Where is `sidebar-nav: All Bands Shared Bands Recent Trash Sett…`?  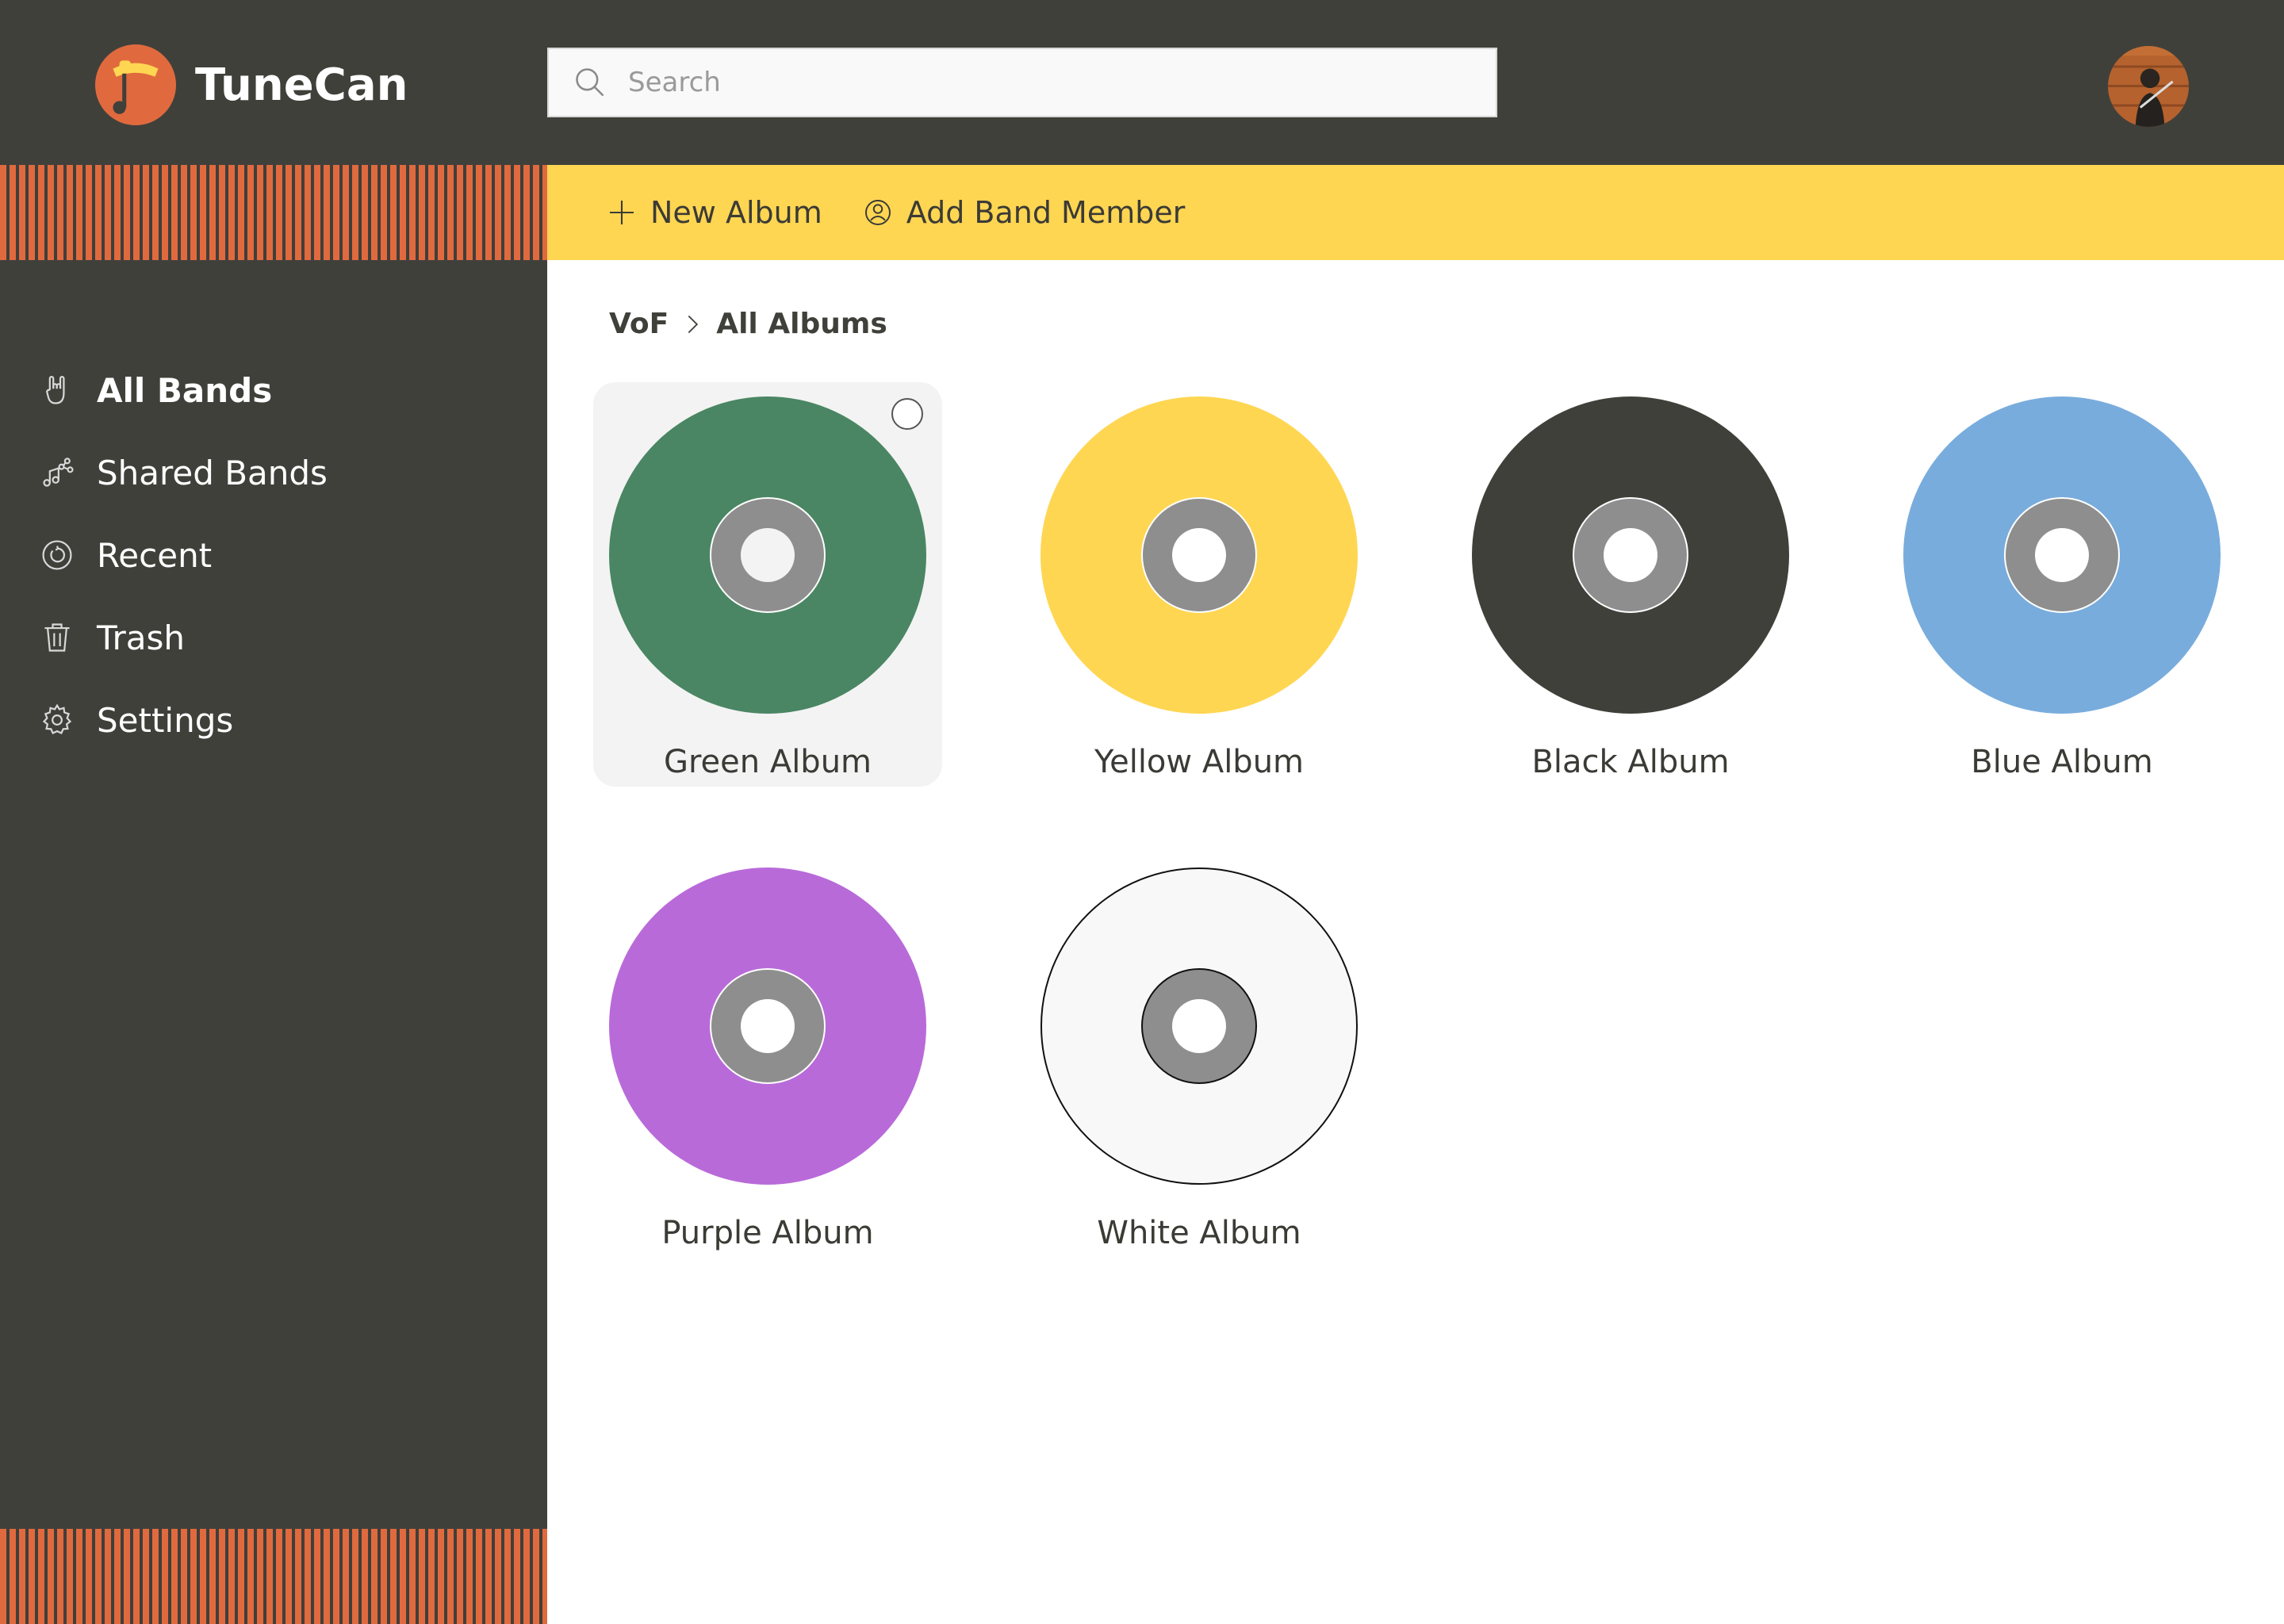 sidebar-nav: All Bands Shared Bands Recent Trash Sett… is located at coordinates (273, 555).